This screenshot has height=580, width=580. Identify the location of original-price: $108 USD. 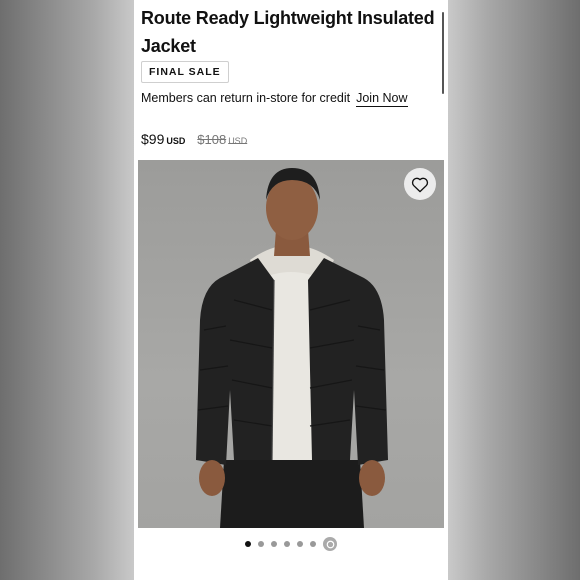
(222, 139).